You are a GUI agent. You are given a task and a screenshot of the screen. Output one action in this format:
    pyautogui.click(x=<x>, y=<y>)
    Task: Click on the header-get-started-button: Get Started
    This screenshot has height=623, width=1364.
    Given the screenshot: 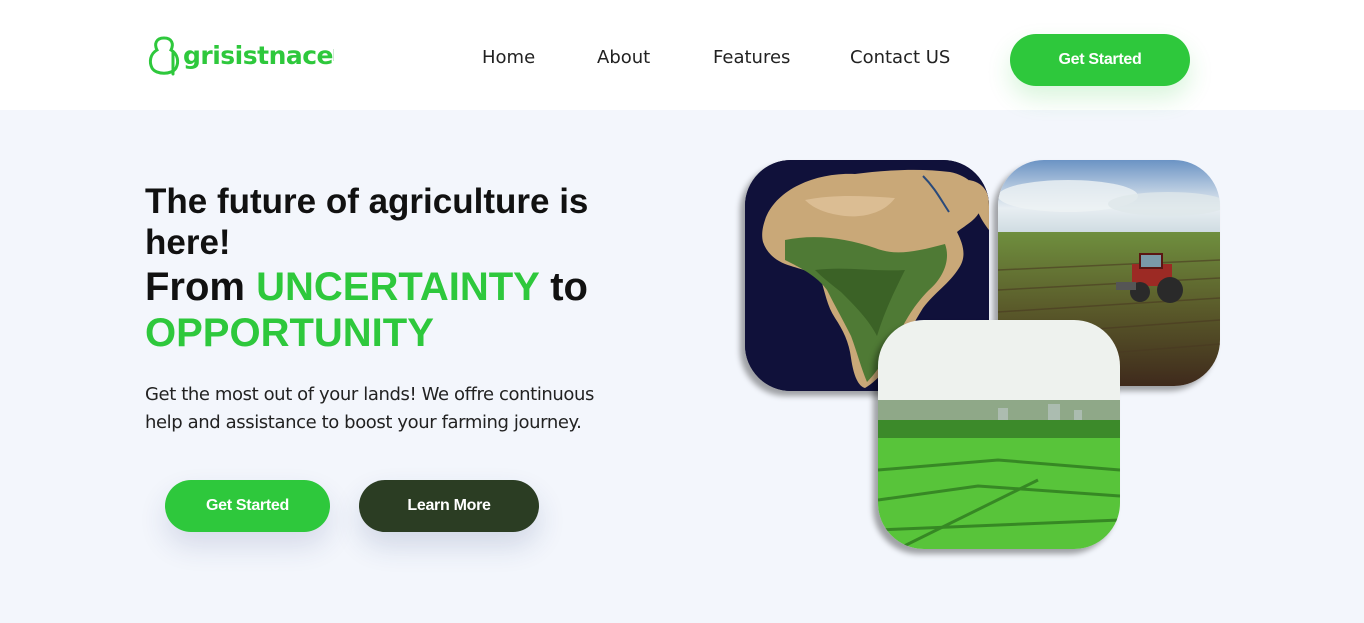 What is the action you would take?
    pyautogui.click(x=1100, y=60)
    